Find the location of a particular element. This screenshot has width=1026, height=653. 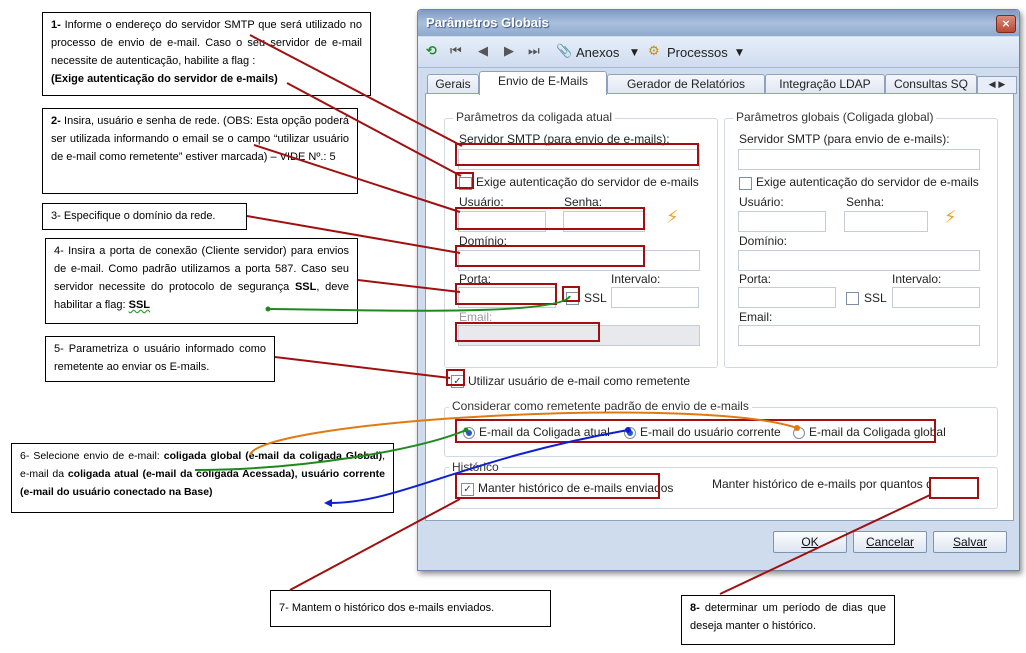

first-record-icon: ⏮ is located at coordinates (456, 51).